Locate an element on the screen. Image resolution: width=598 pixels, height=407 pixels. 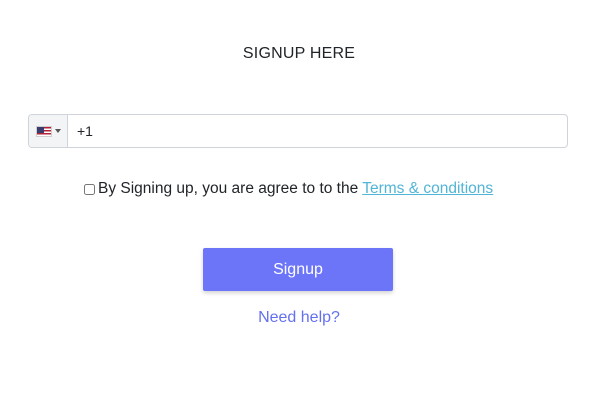
country-selector is located at coordinates (48, 131).